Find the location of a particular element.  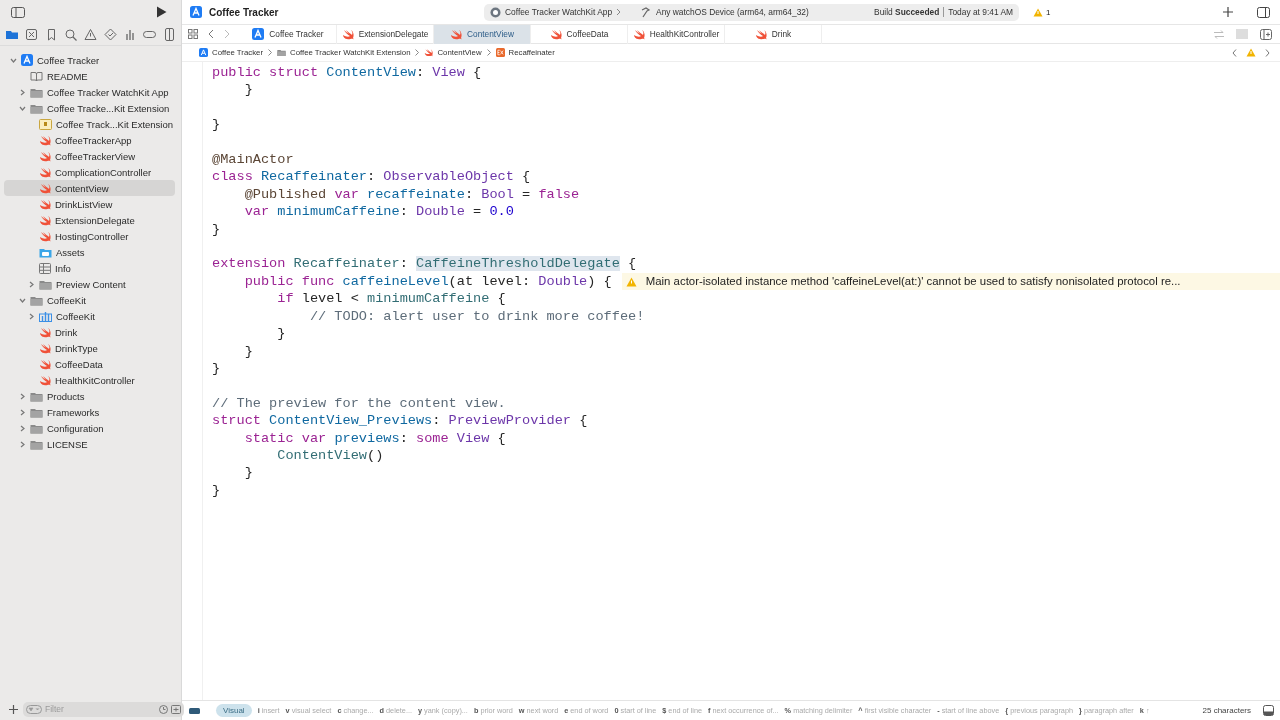

navigator-item: Coffee Tracke...Kit Extension is located at coordinates (89, 108).